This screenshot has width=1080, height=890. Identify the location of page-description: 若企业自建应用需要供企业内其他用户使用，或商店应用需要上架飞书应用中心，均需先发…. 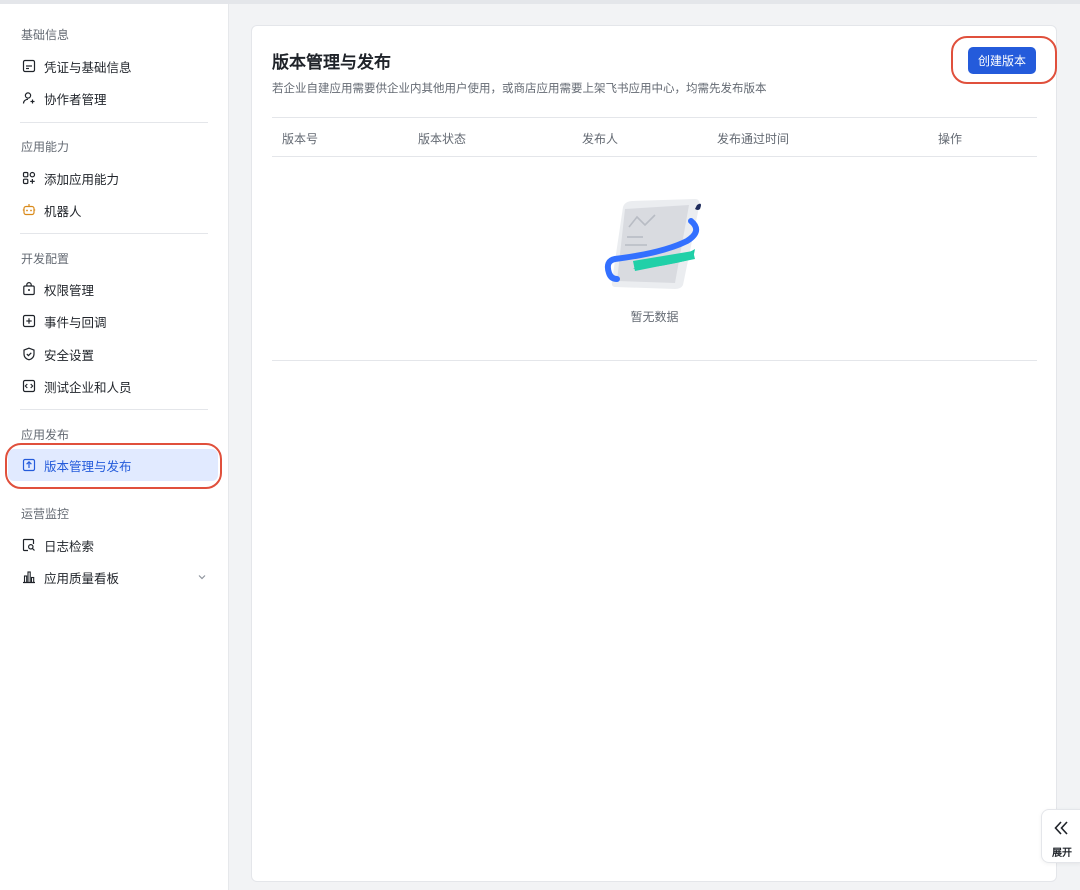
(519, 88).